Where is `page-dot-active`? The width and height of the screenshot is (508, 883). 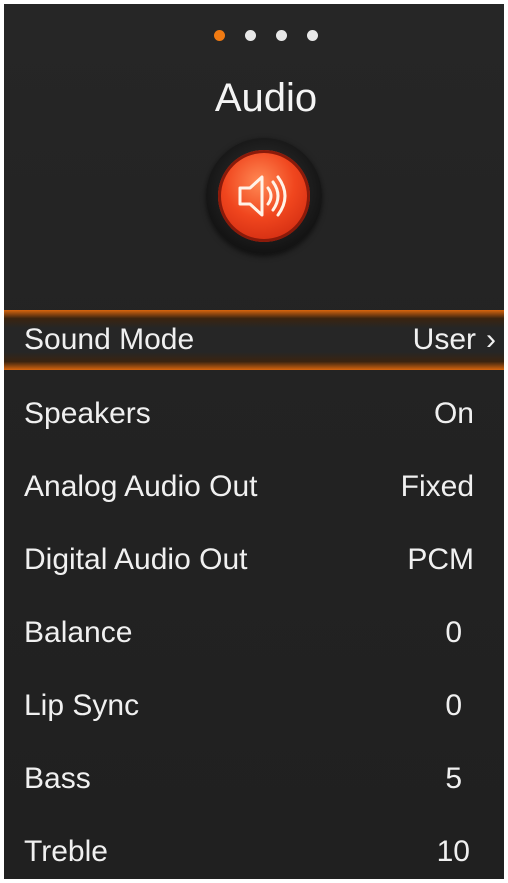
page-dot-active is located at coordinates (219, 35).